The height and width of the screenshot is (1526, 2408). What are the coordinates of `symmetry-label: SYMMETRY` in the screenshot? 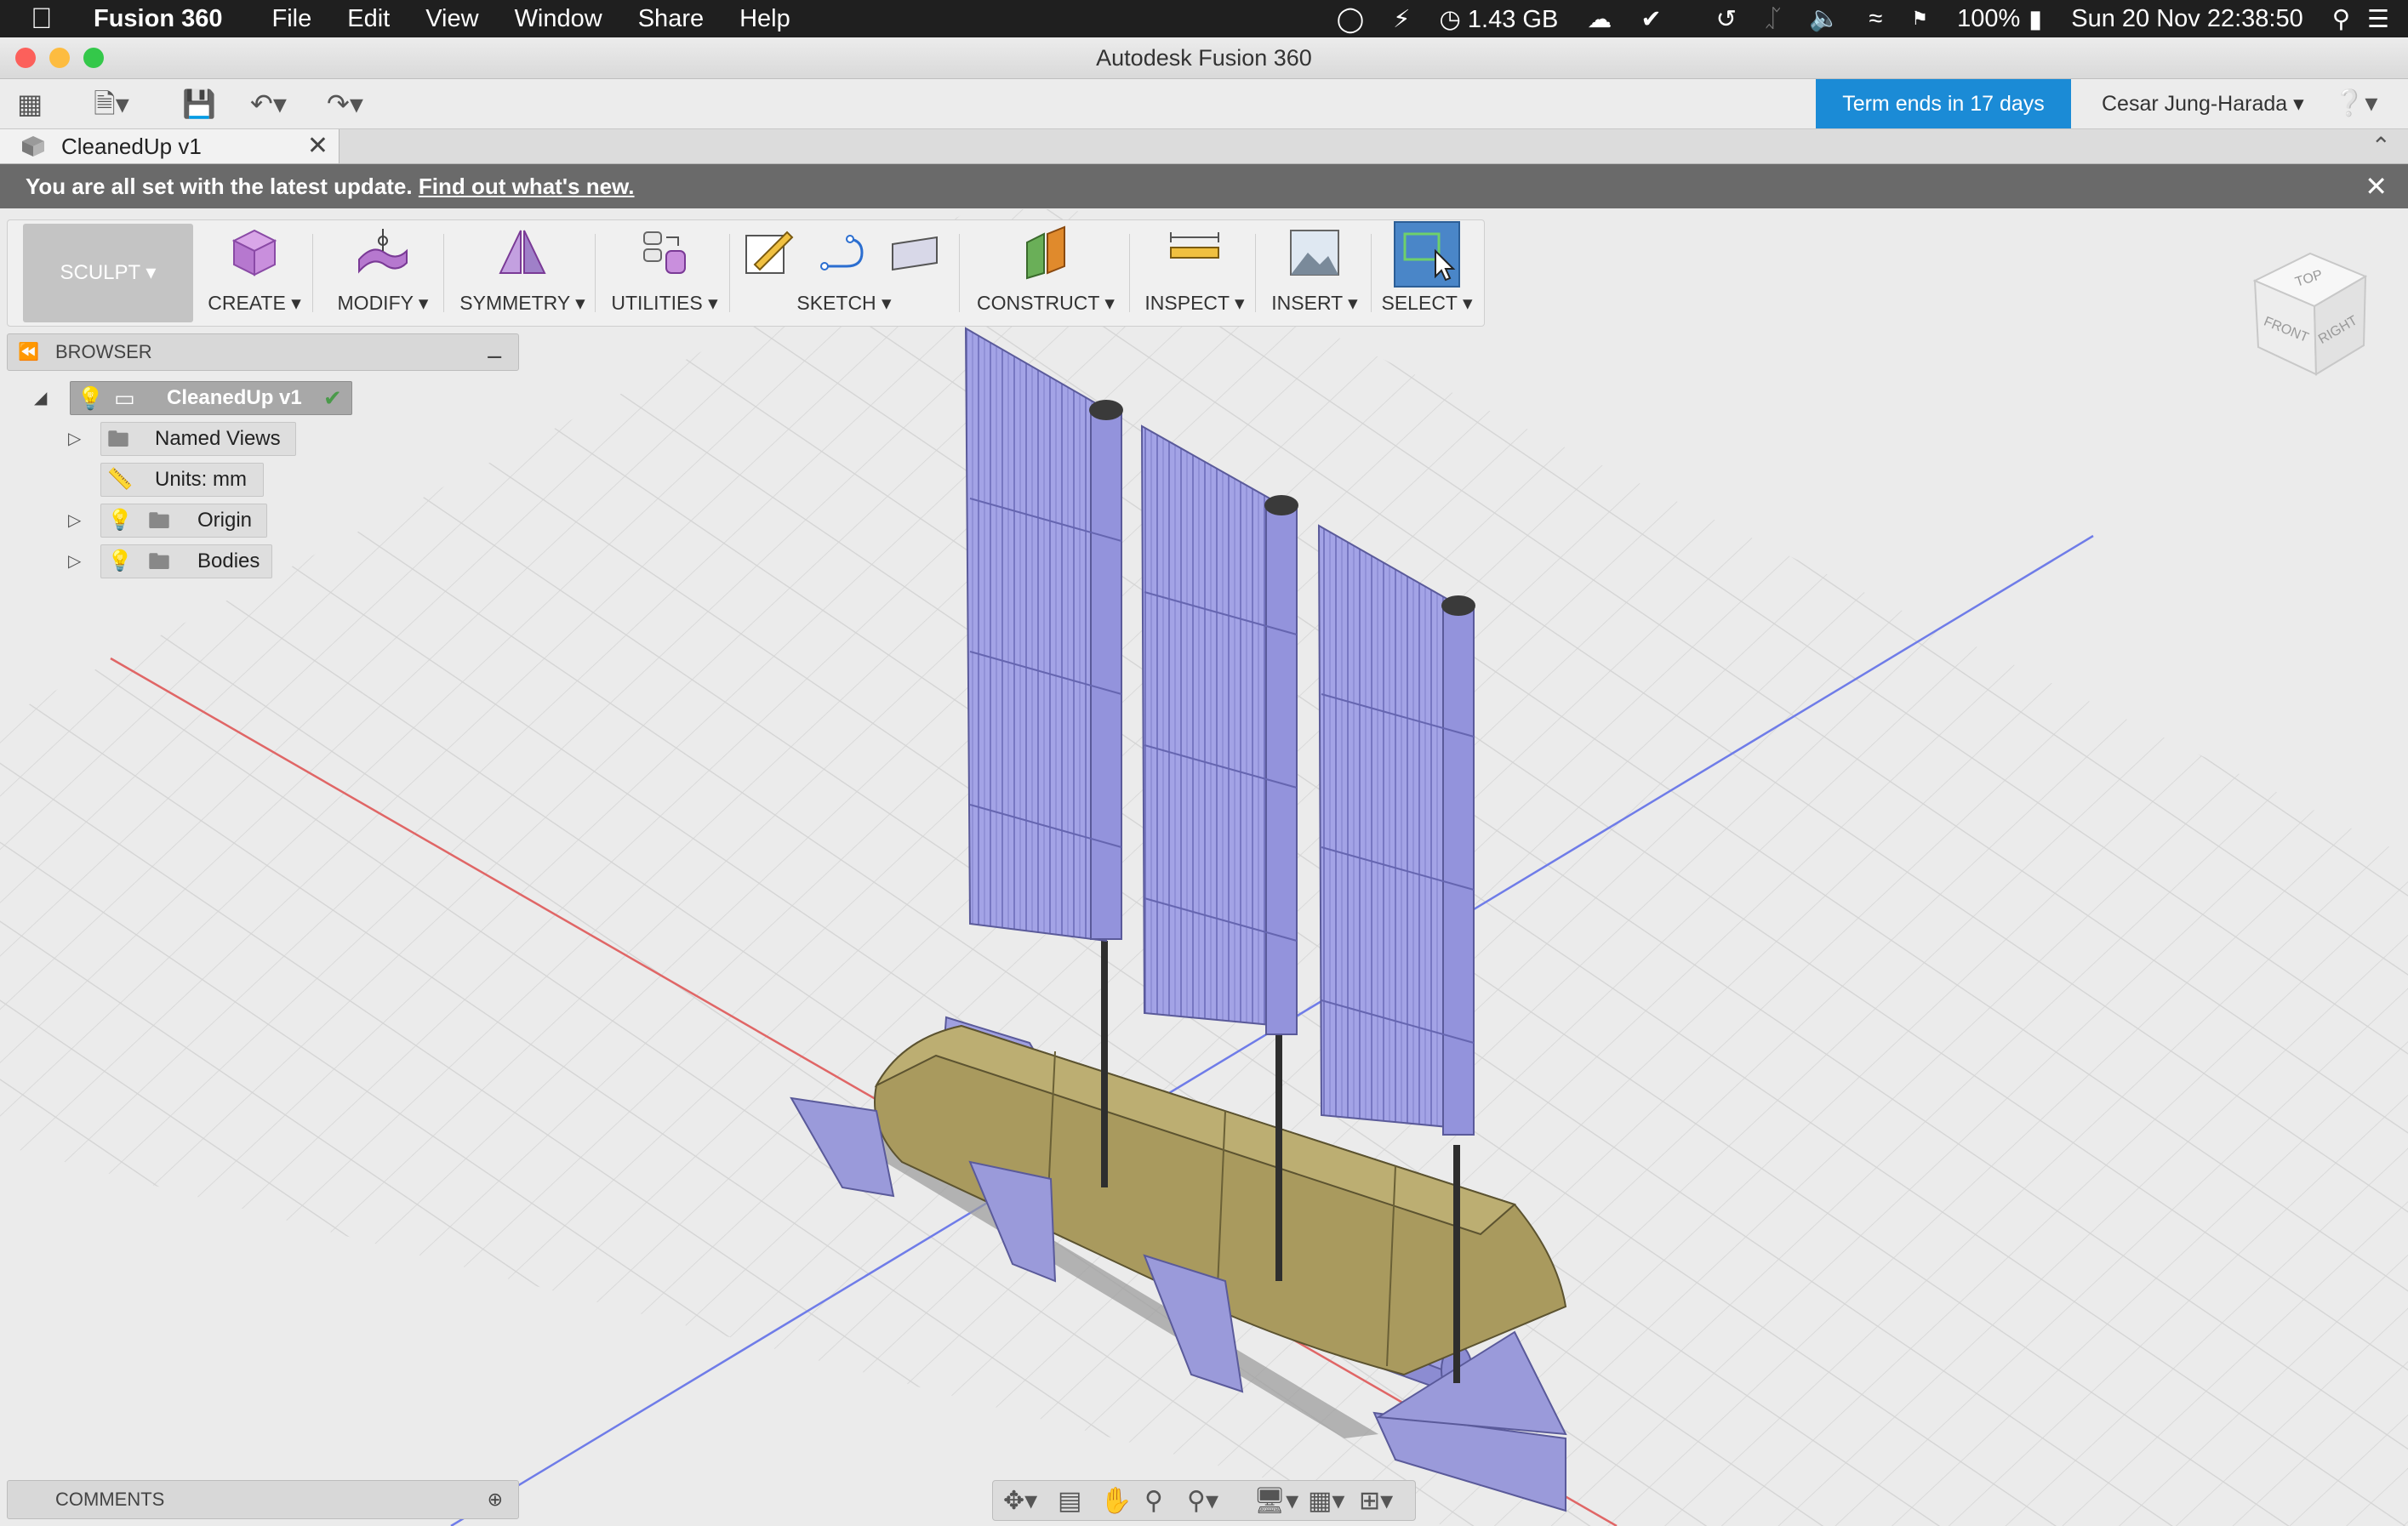 It's located at (514, 303).